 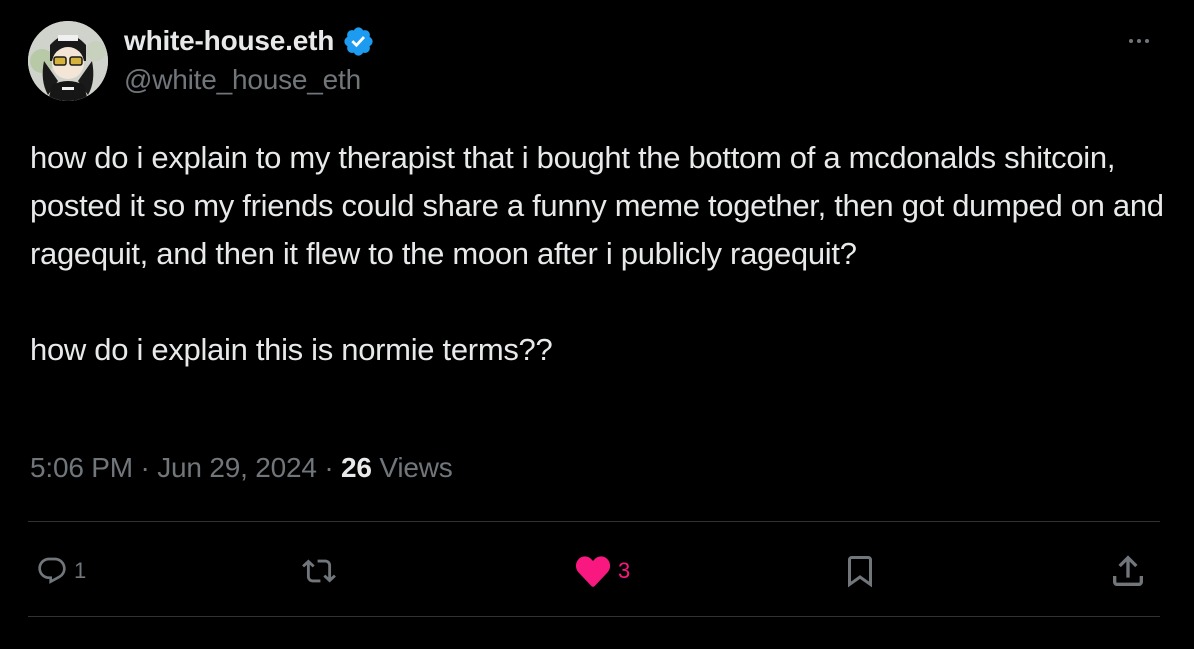 I want to click on like-count: 3, so click(x=624, y=570).